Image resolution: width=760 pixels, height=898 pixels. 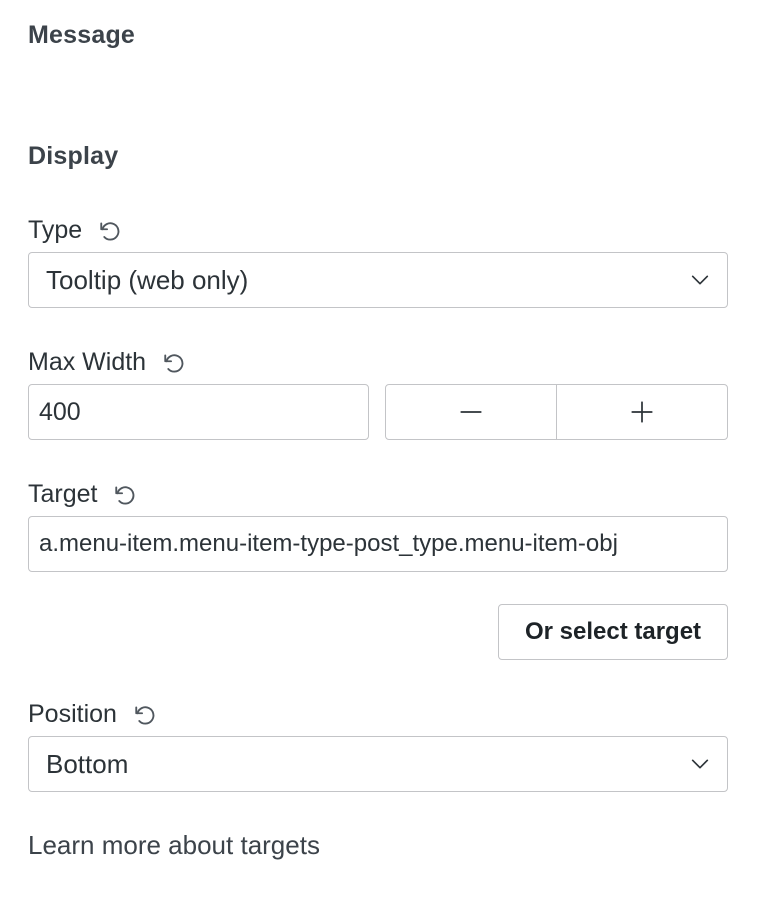 I want to click on type-label: Type, so click(x=55, y=230).